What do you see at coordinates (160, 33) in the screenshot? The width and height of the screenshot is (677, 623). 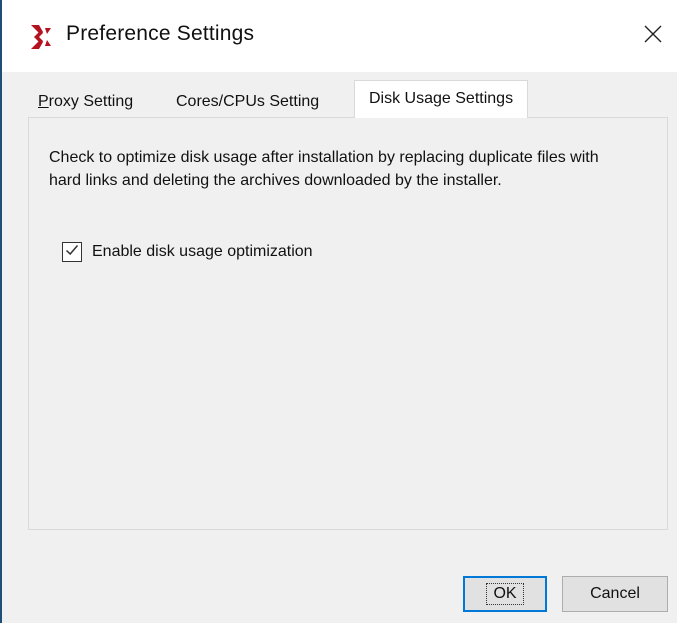 I see `dialog-title: Preference Settings` at bounding box center [160, 33].